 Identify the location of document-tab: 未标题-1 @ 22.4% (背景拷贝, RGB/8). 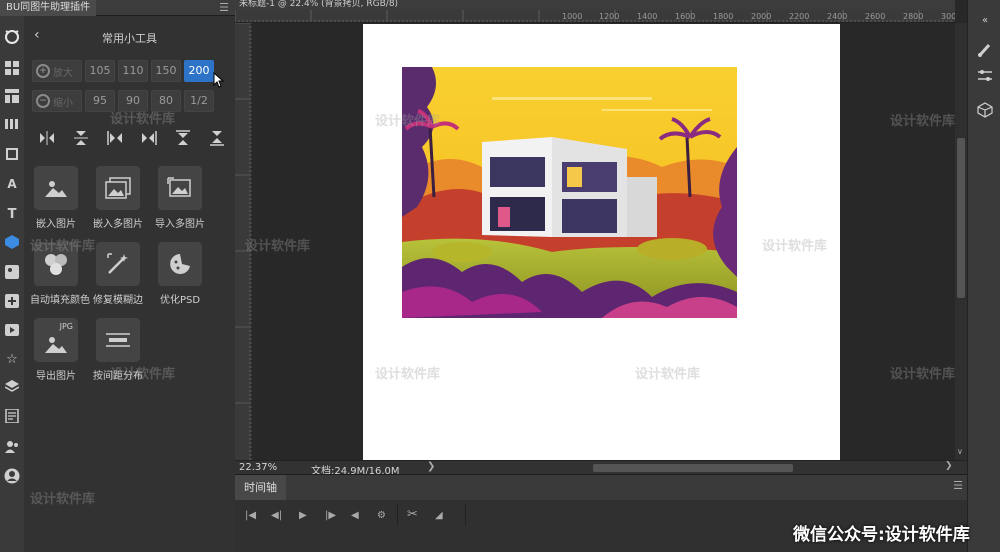
(595, 5).